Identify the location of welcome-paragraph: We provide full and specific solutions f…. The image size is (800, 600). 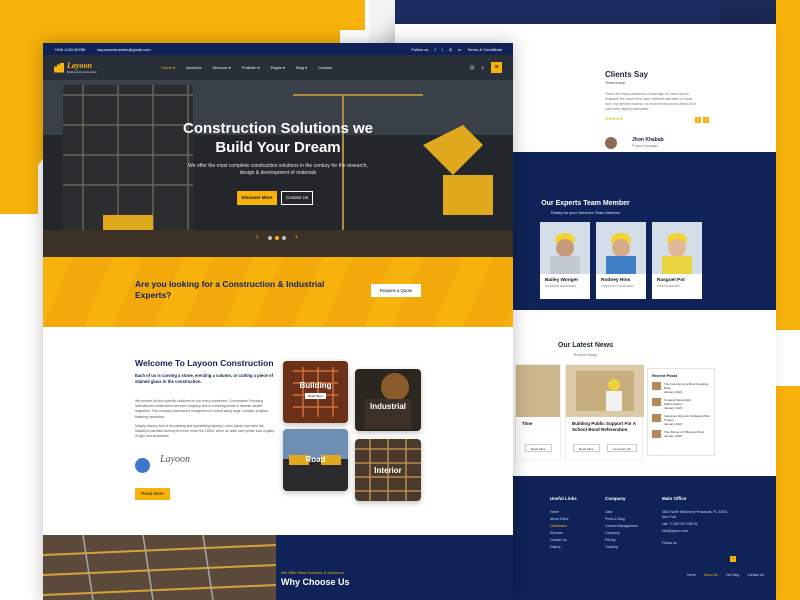
(202, 409).